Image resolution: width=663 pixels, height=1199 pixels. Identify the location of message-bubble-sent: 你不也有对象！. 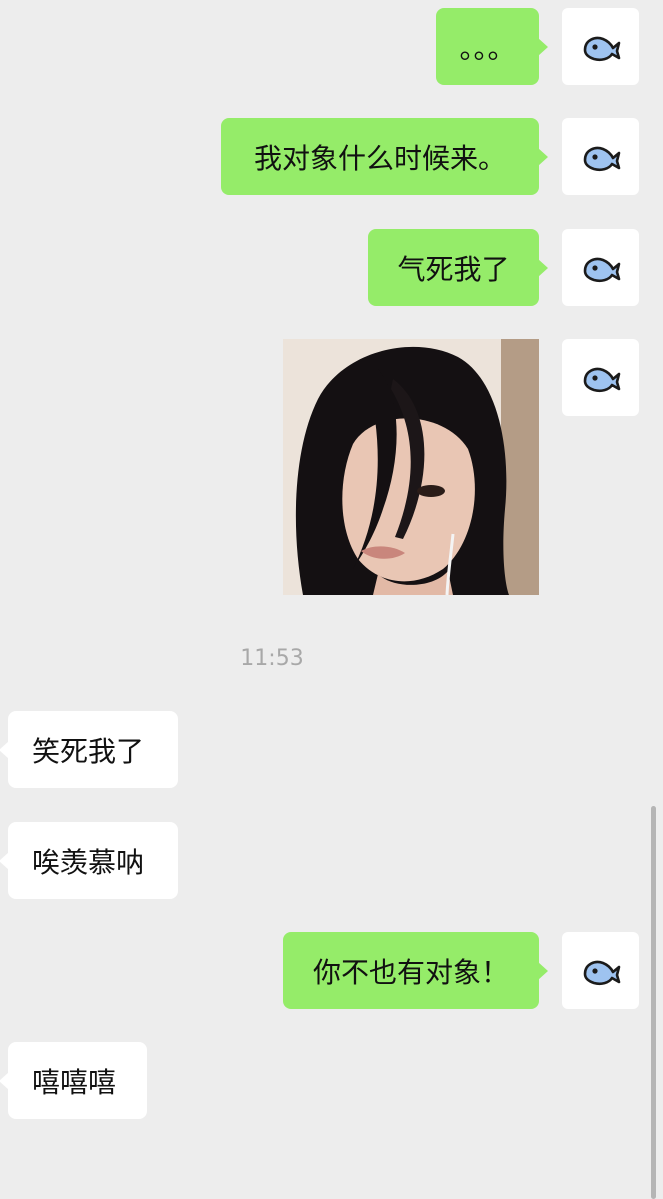
(415, 970).